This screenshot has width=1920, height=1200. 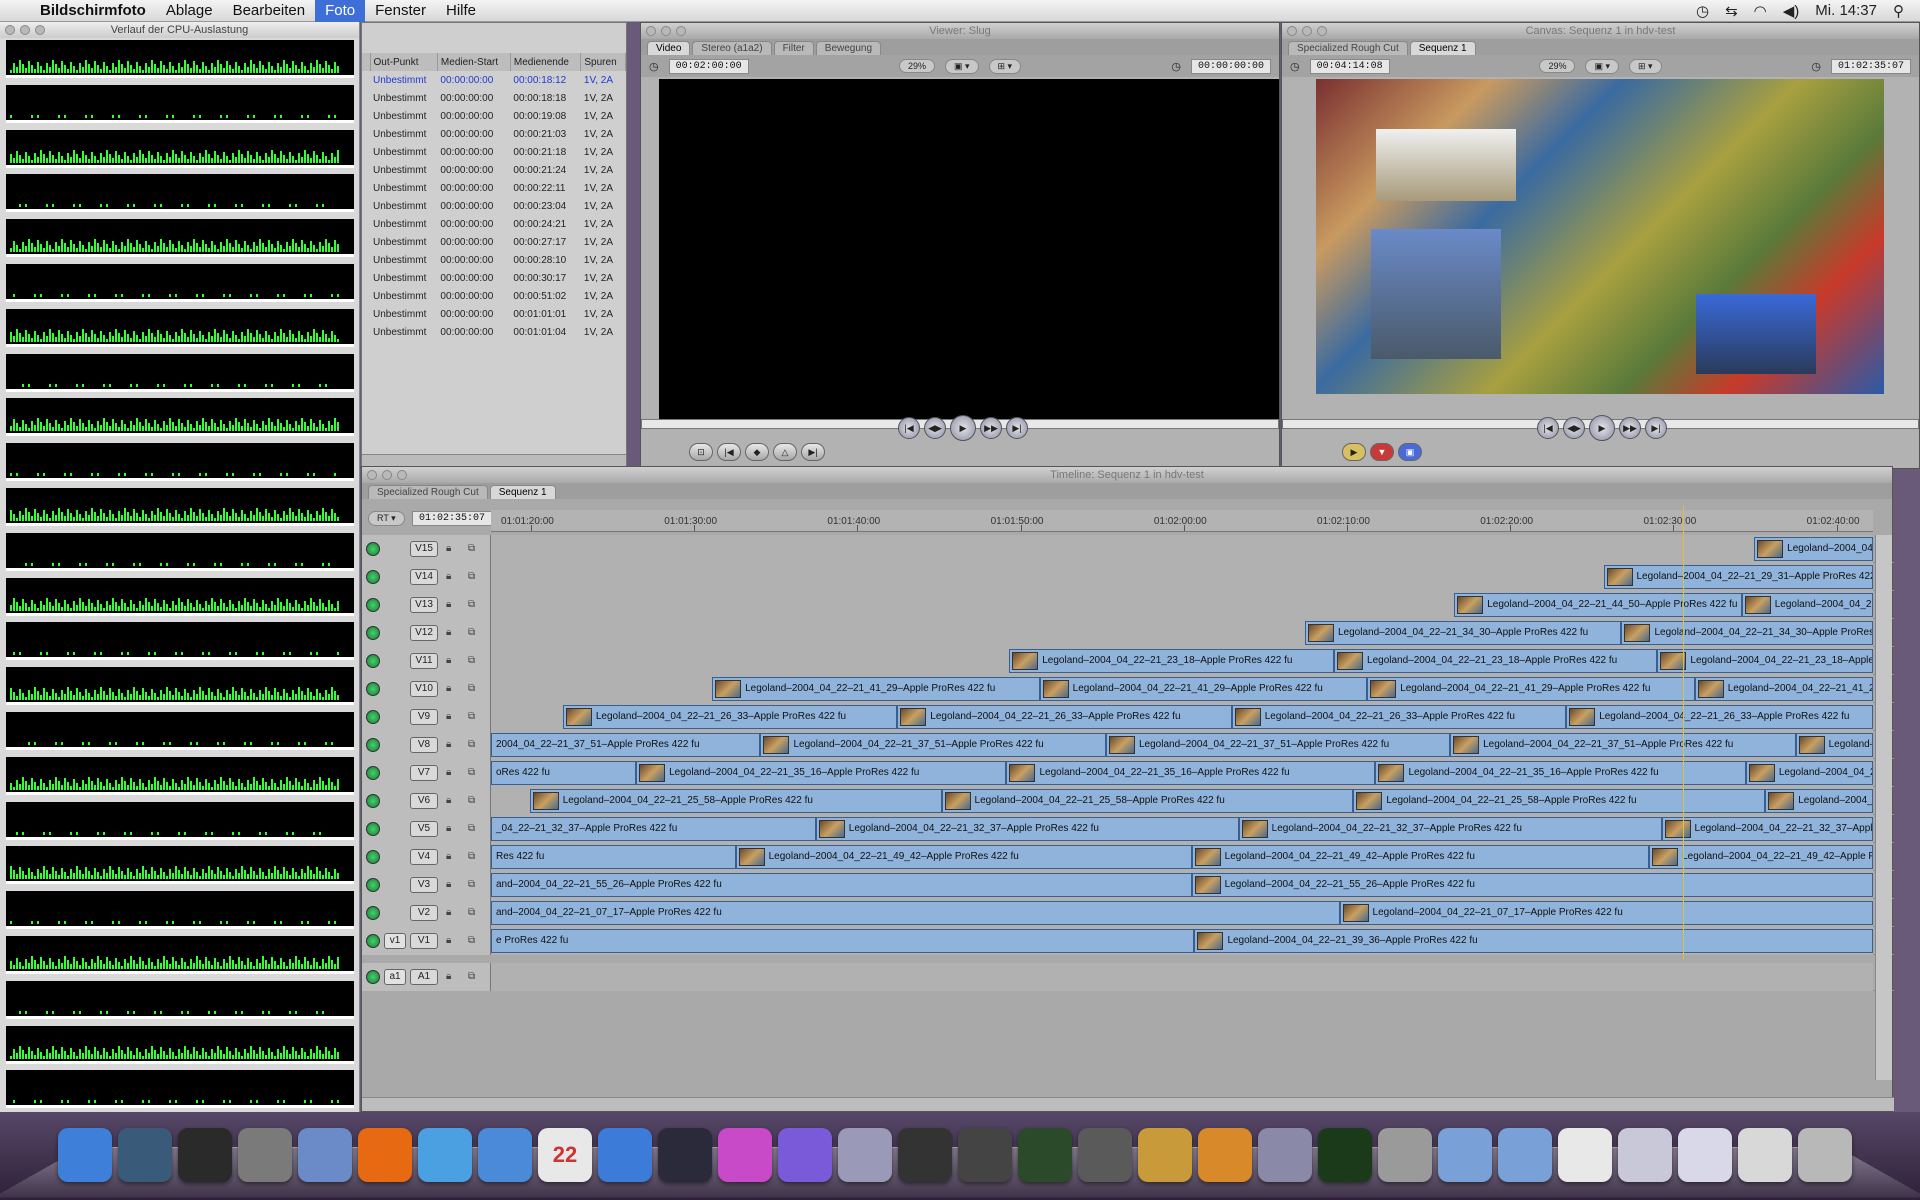 I want to click on play-icon: ▶, so click(x=1602, y=428).